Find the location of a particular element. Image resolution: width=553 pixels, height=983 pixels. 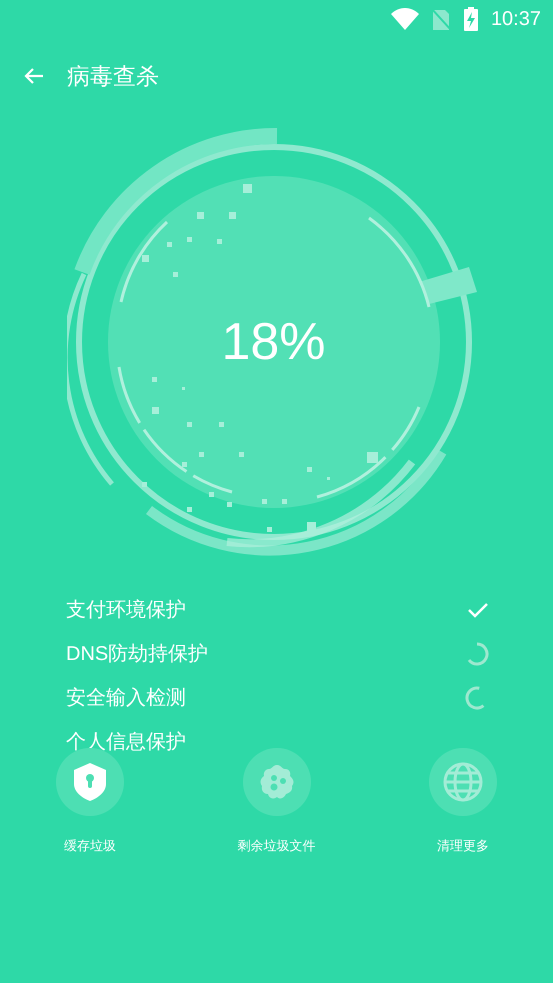

back-arrow-icon is located at coordinates (34, 76).